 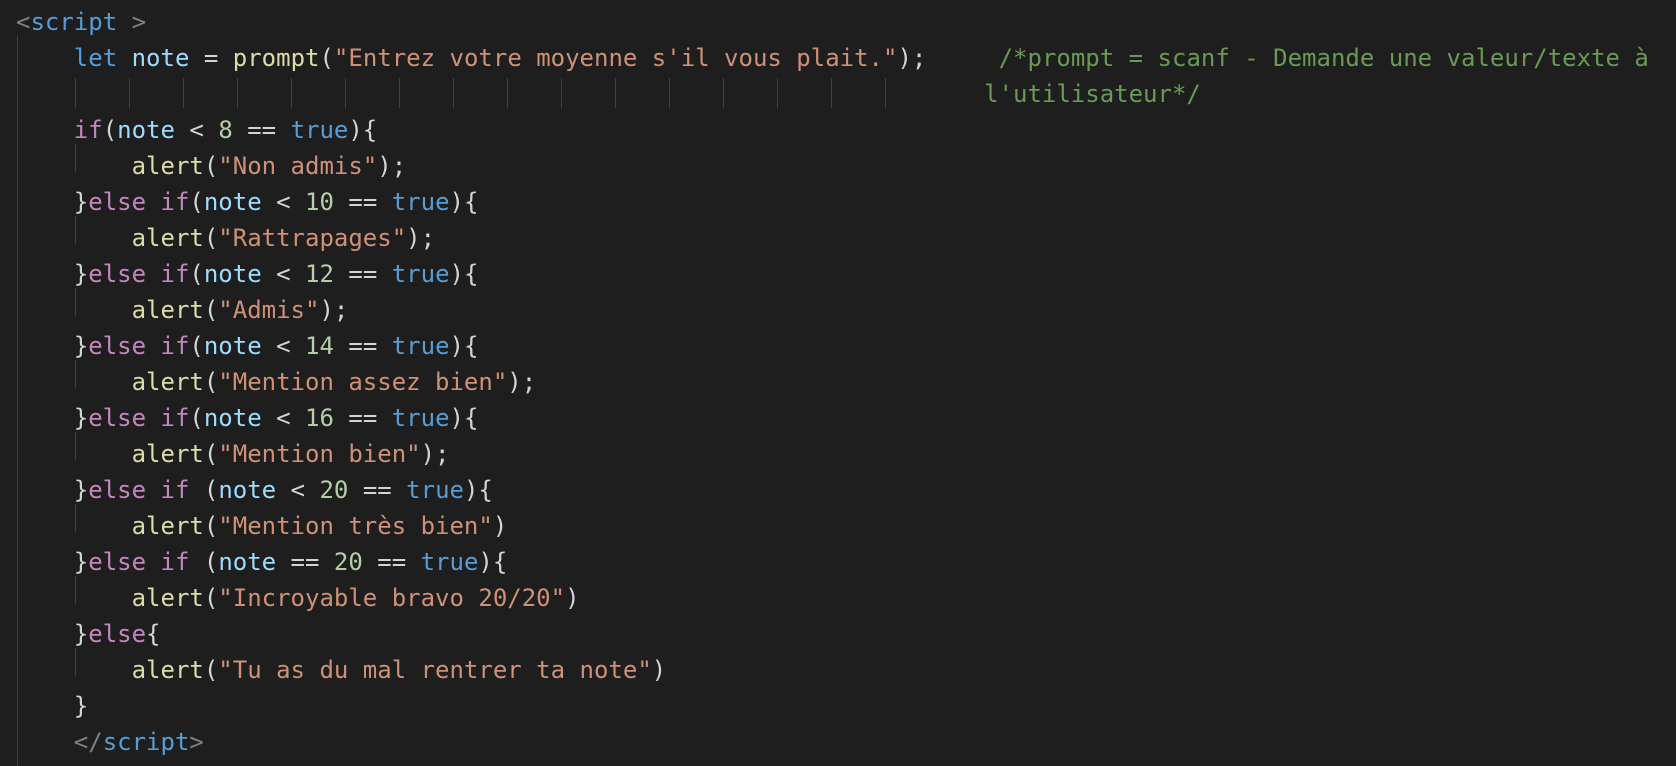 I want to click on code-line: }else if(note < 10 == true){, so click(x=247, y=202).